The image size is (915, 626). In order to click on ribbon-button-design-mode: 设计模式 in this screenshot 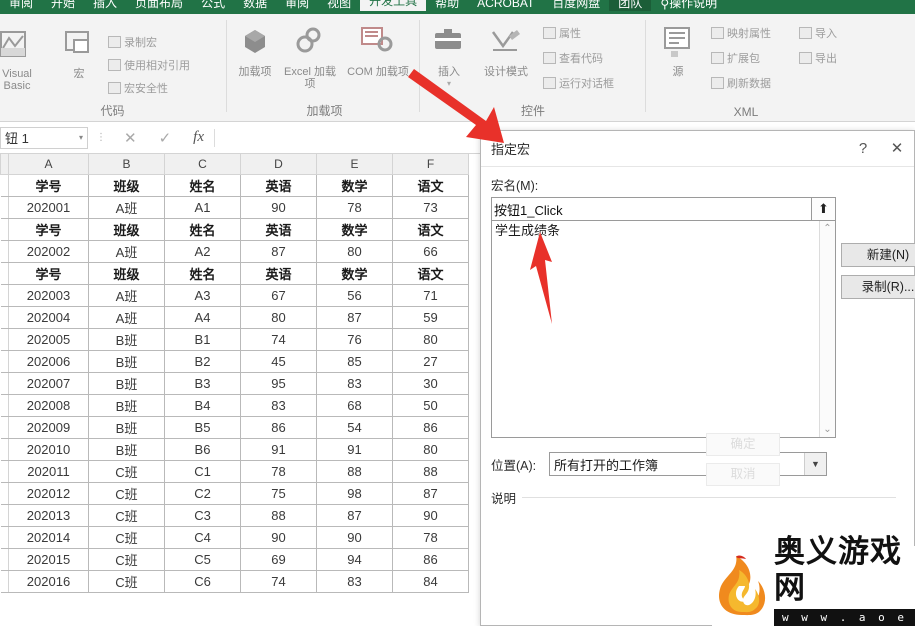, I will do `click(506, 52)`.